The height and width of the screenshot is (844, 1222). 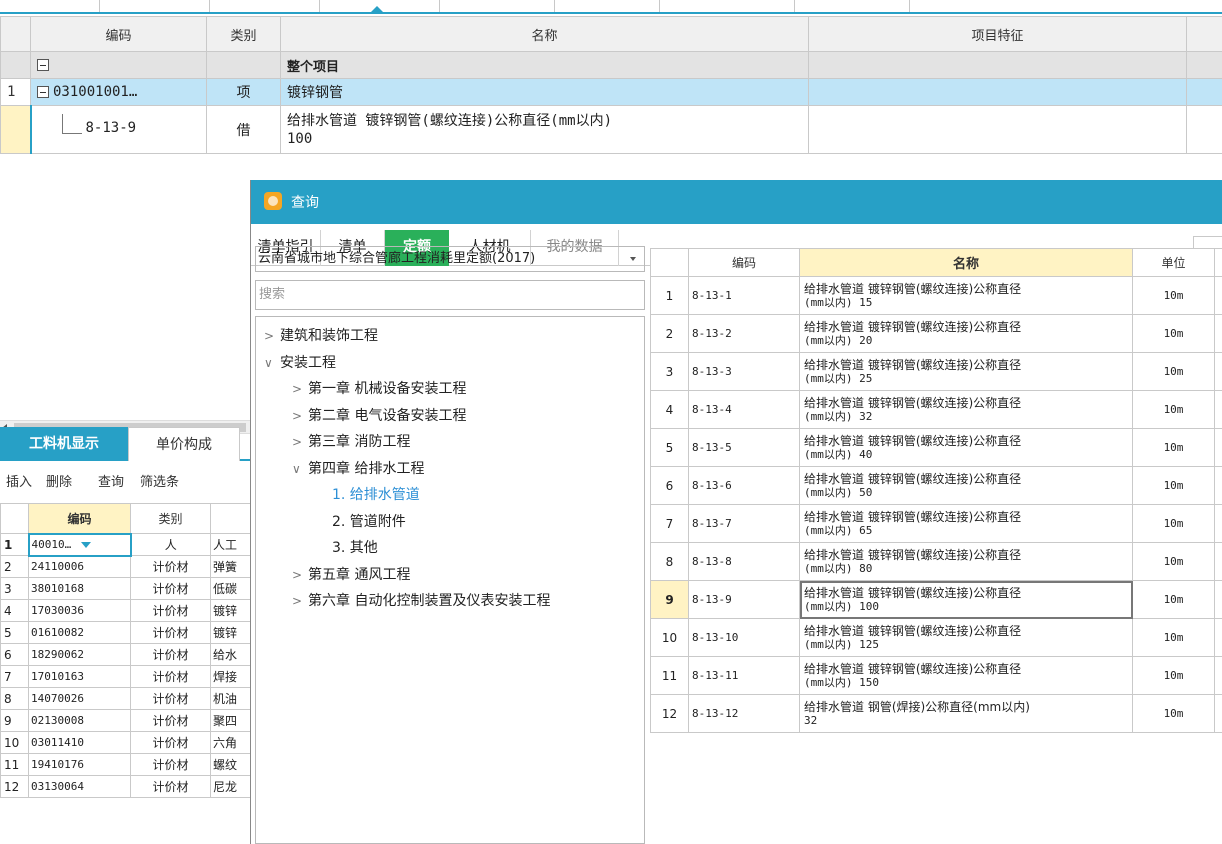 I want to click on search-input: 搜索, so click(x=450, y=295).